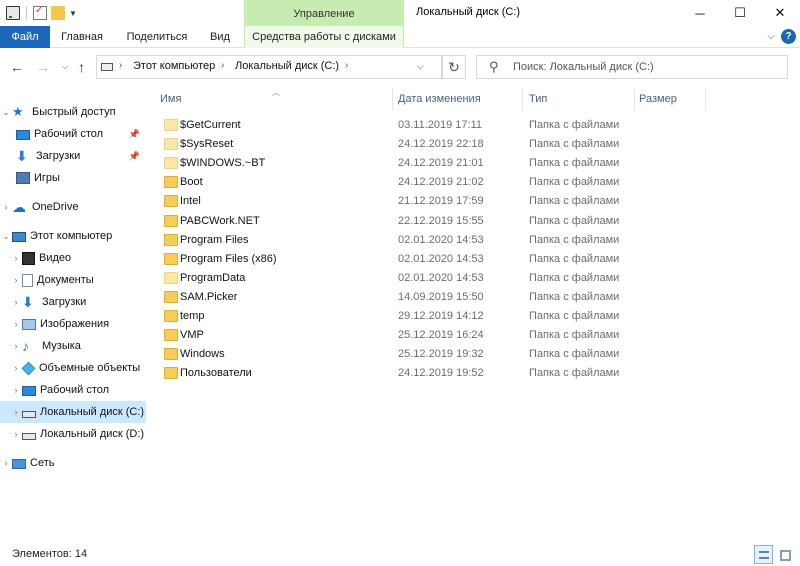 The image size is (800, 566). What do you see at coordinates (29, 391) in the screenshot?
I see `desktop-icon` at bounding box center [29, 391].